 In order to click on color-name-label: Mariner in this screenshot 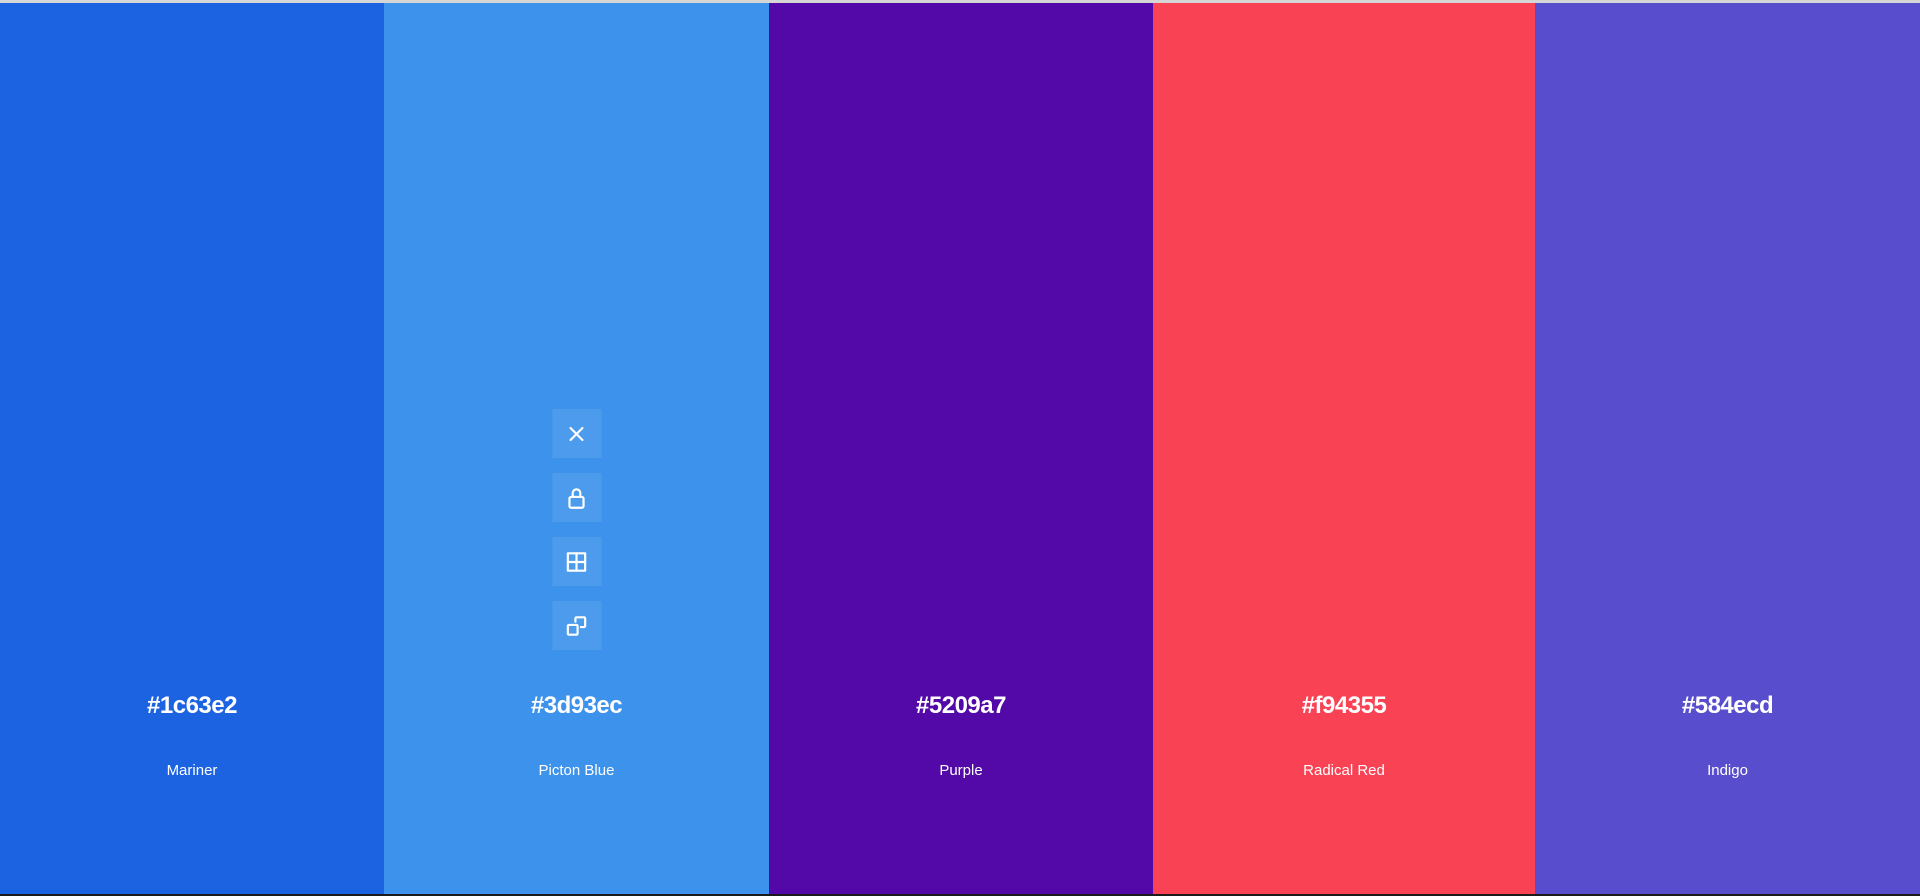, I will do `click(192, 770)`.